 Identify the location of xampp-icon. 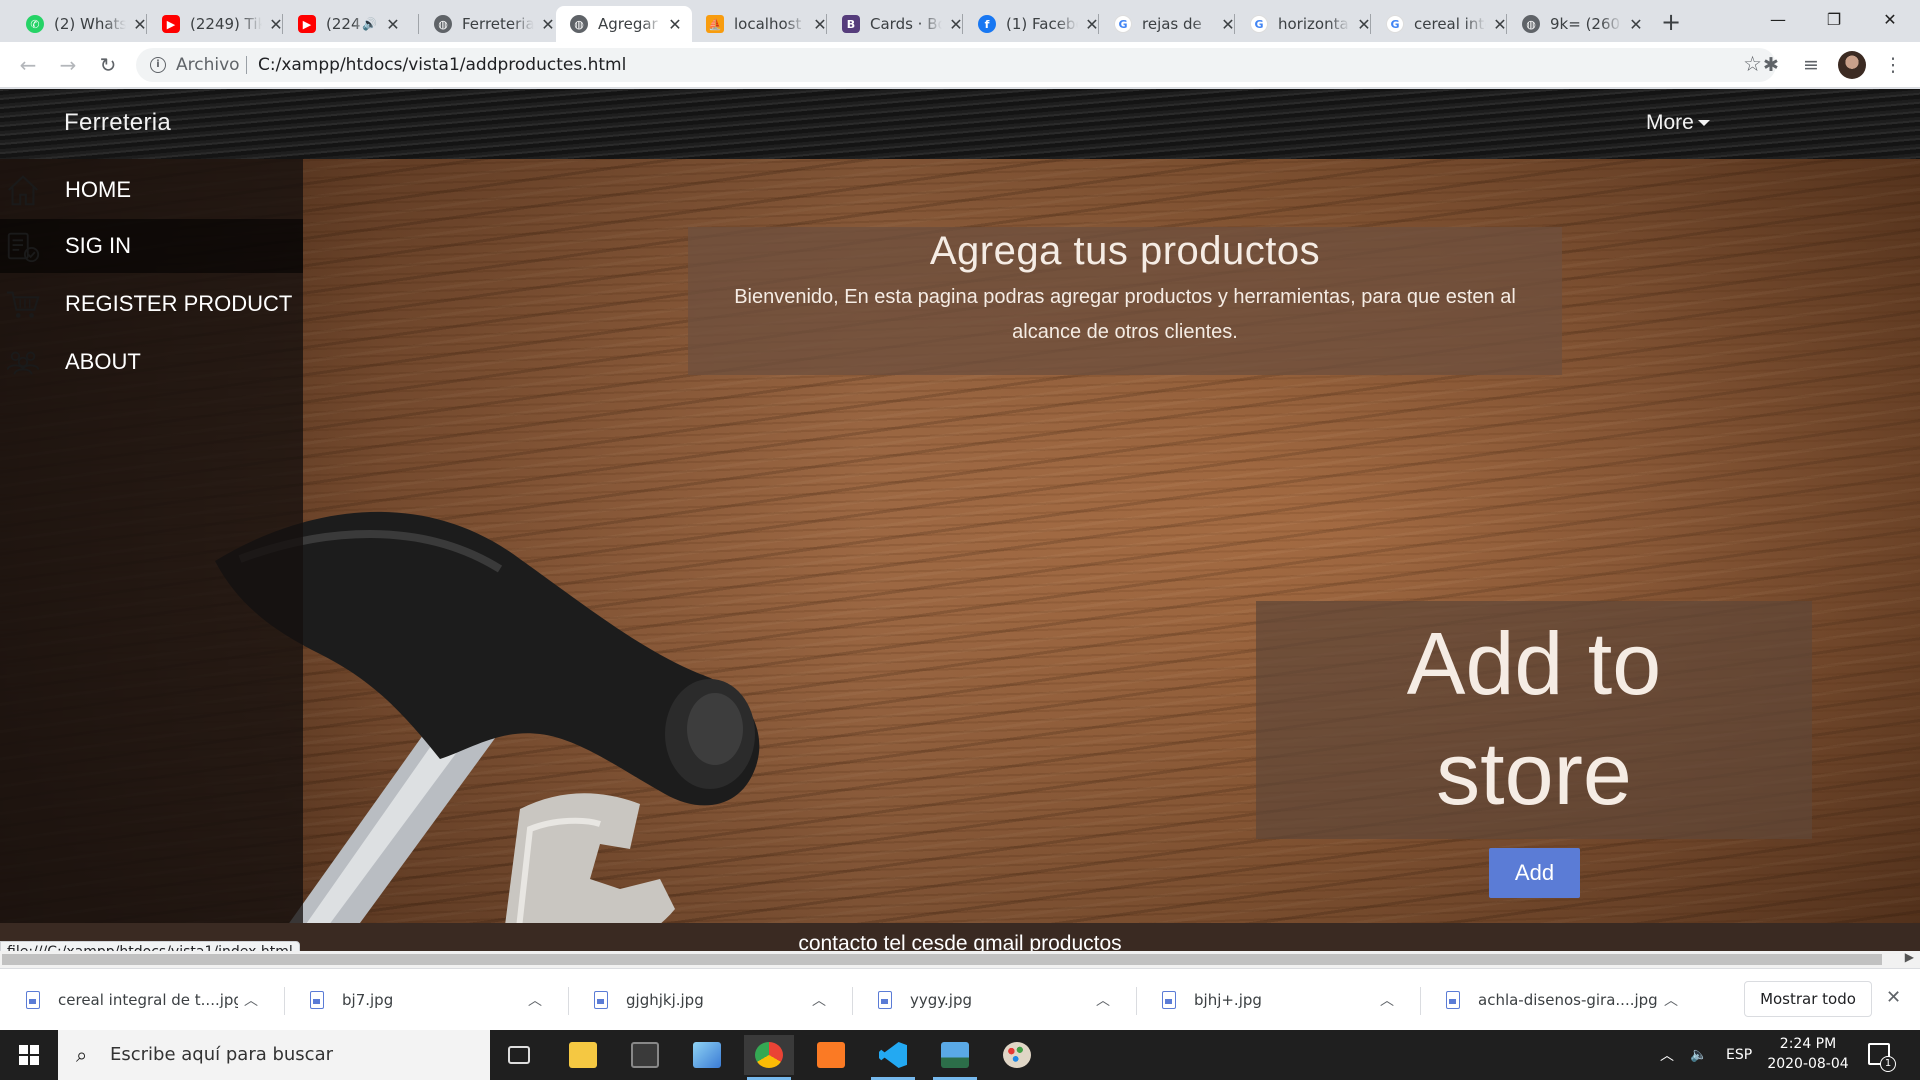
(831, 1055).